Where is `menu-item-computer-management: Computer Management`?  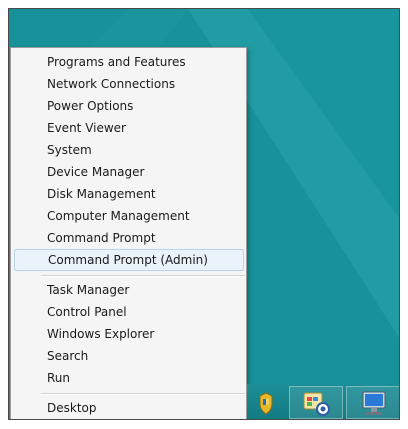 menu-item-computer-management: Computer Management is located at coordinates (129, 216).